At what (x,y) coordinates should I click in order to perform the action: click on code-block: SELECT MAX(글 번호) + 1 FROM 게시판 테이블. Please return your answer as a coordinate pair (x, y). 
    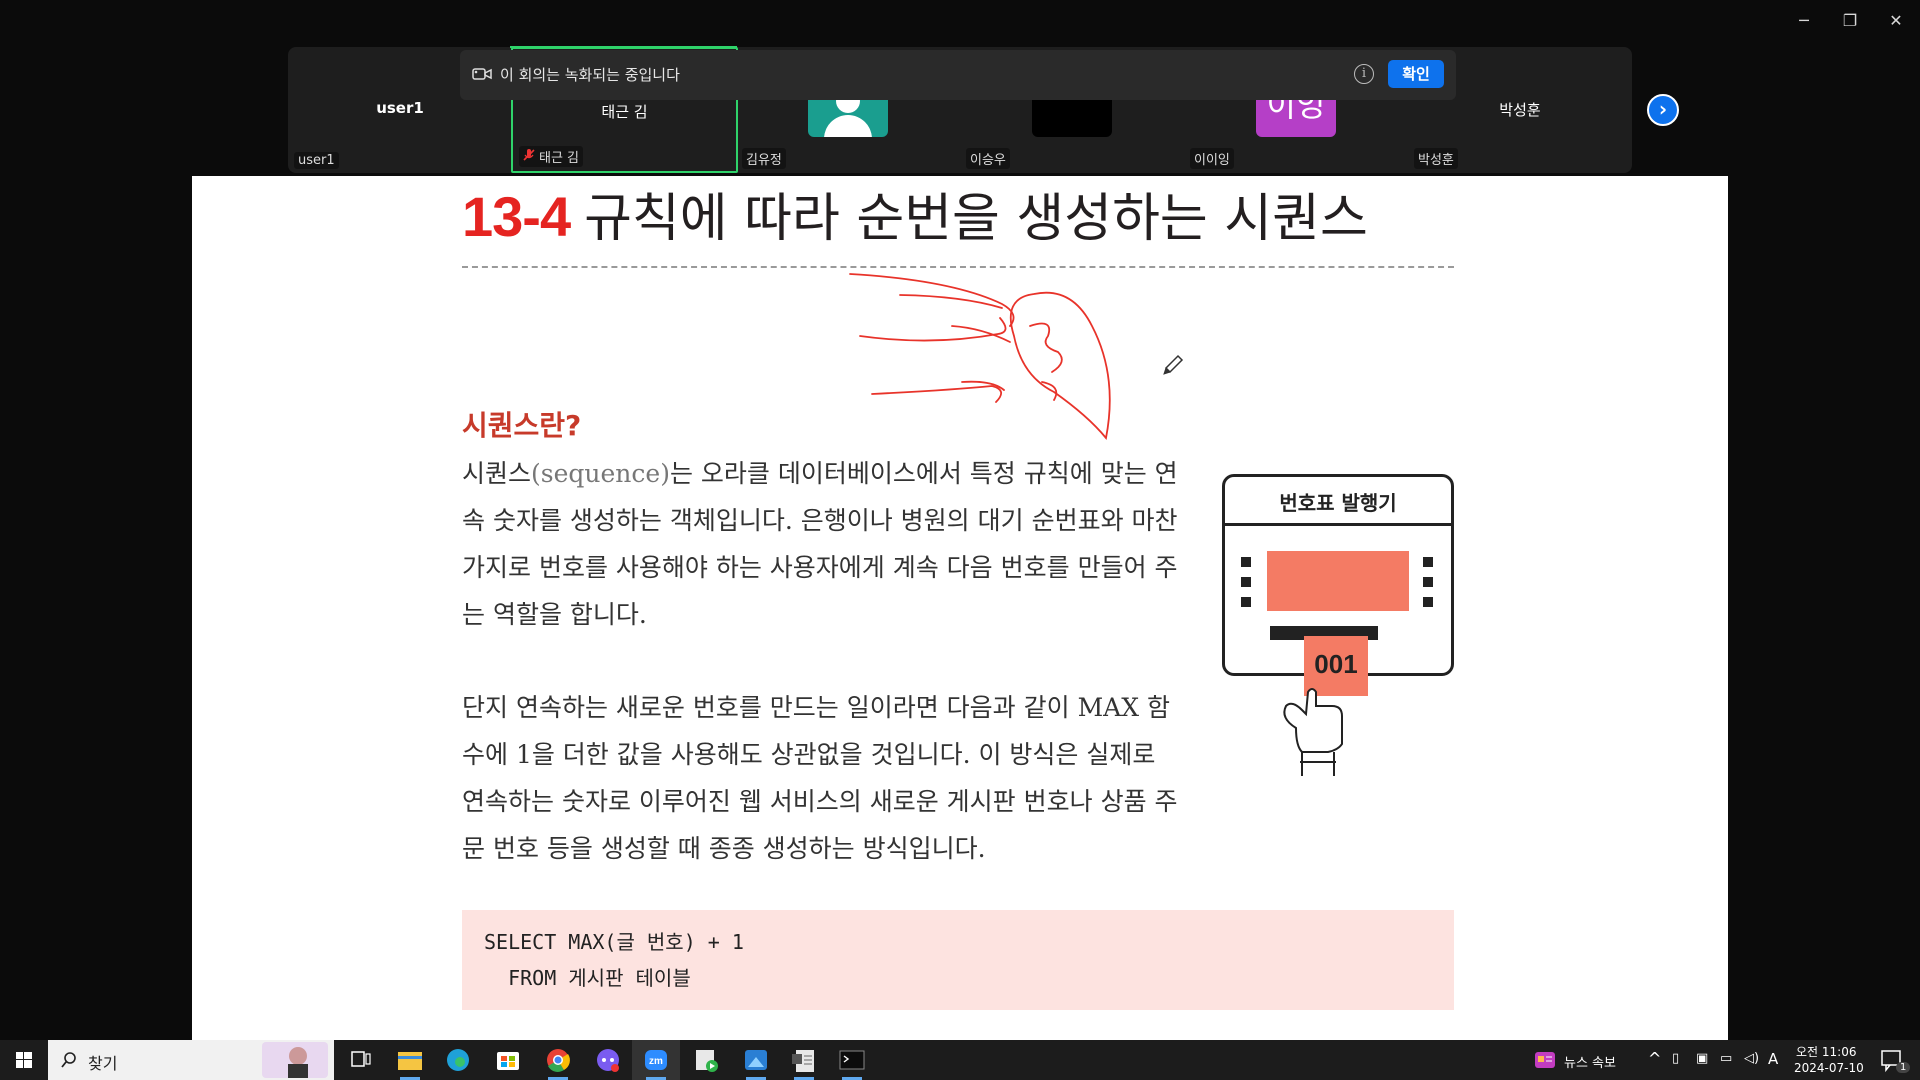
    Looking at the image, I should click on (958, 960).